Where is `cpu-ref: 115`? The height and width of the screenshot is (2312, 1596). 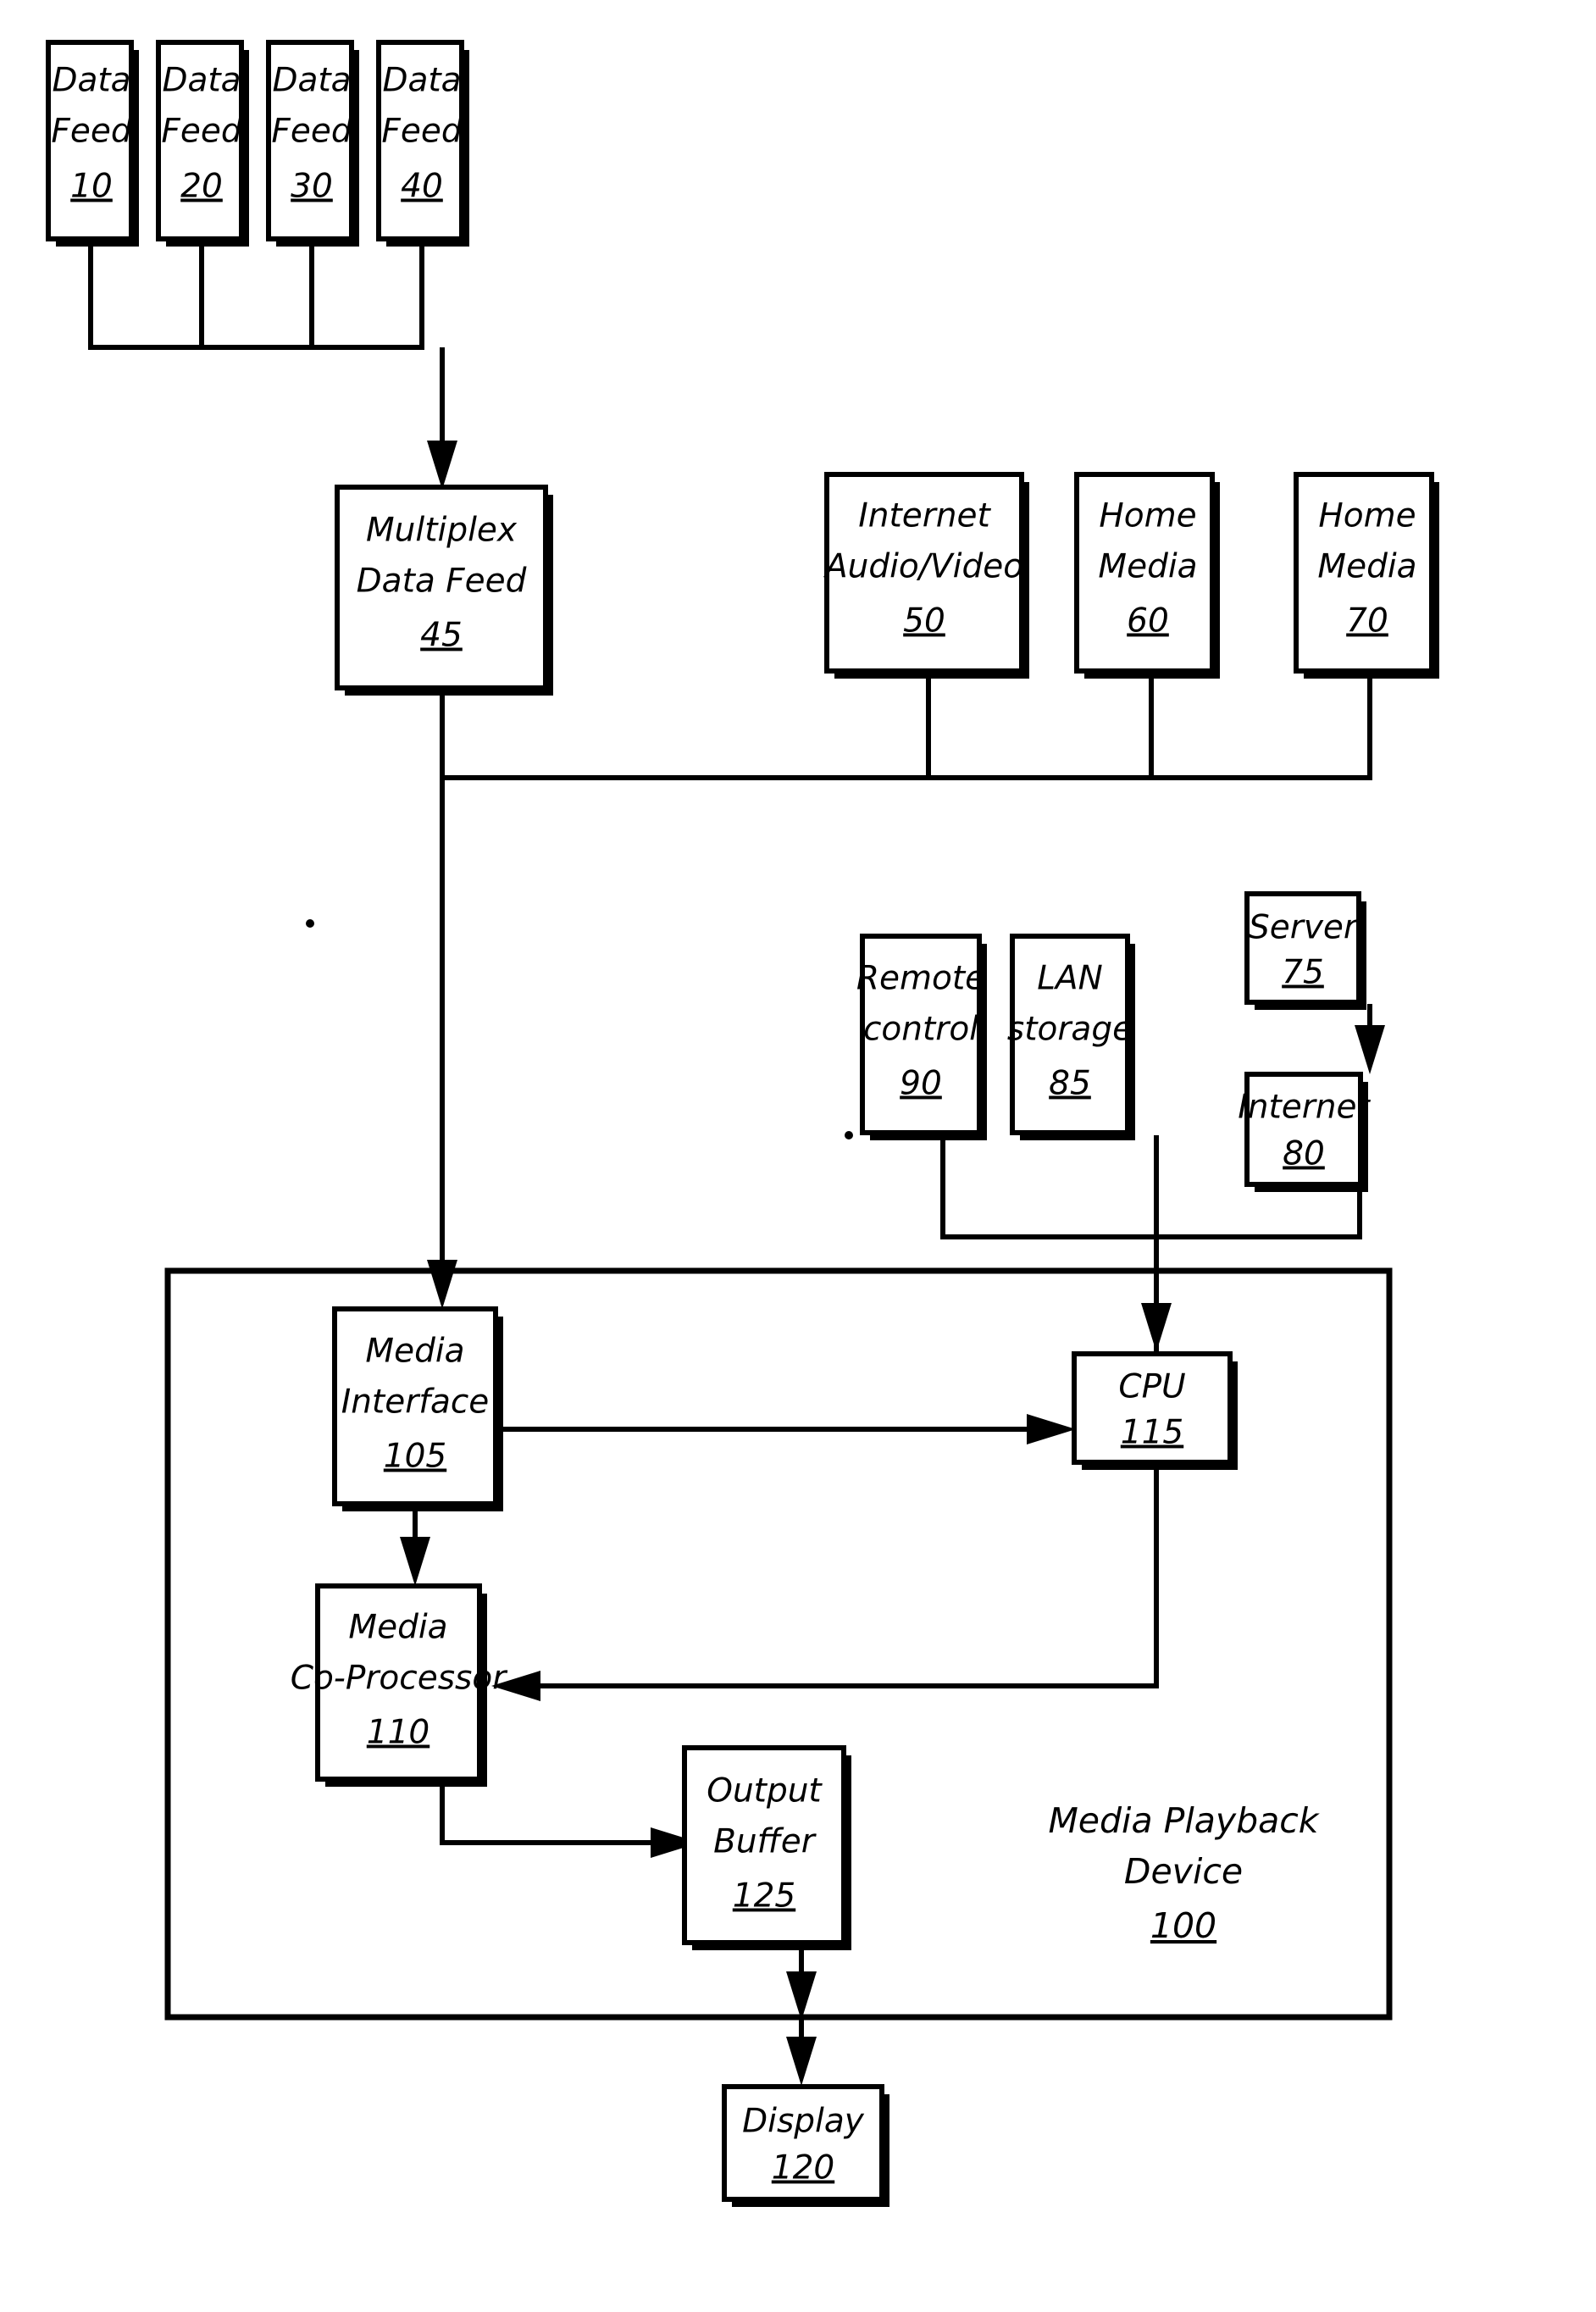
cpu-ref: 115 is located at coordinates (1152, 1433).